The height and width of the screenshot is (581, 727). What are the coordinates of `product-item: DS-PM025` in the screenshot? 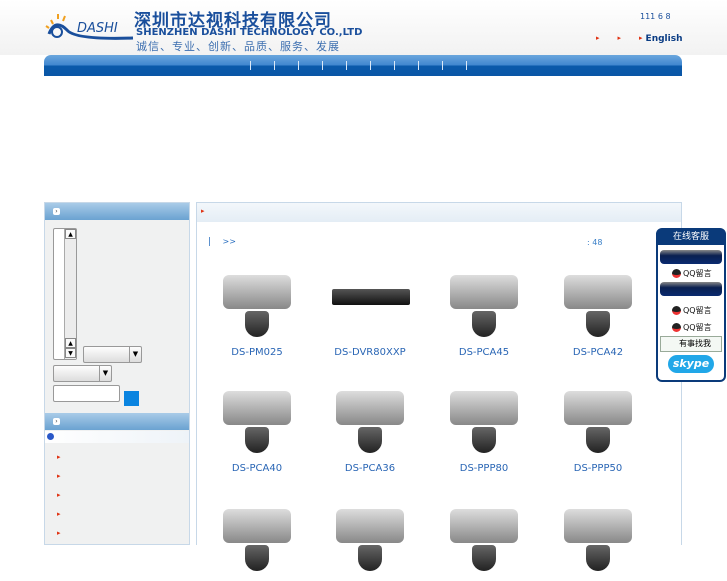 It's located at (257, 309).